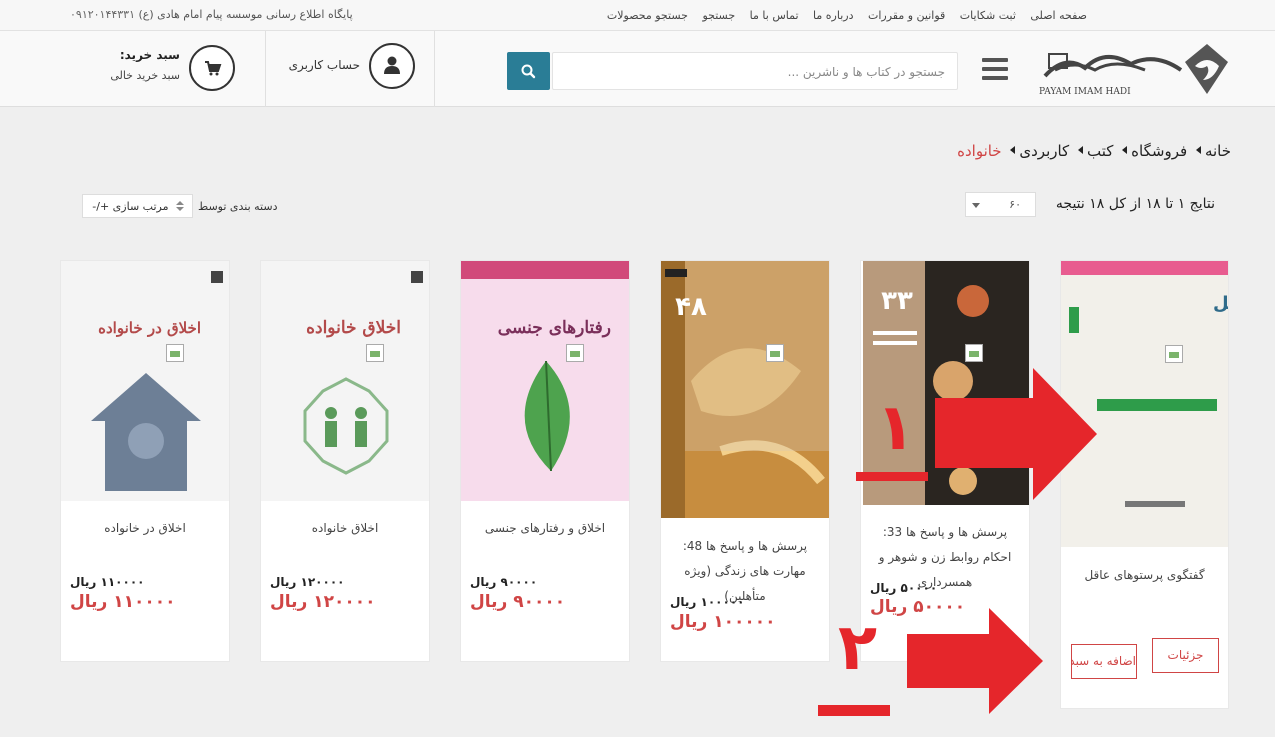 This screenshot has height=737, width=1275. Describe the element at coordinates (238, 206) in the screenshot. I see `sort-label: دسته بندی توسط` at that location.